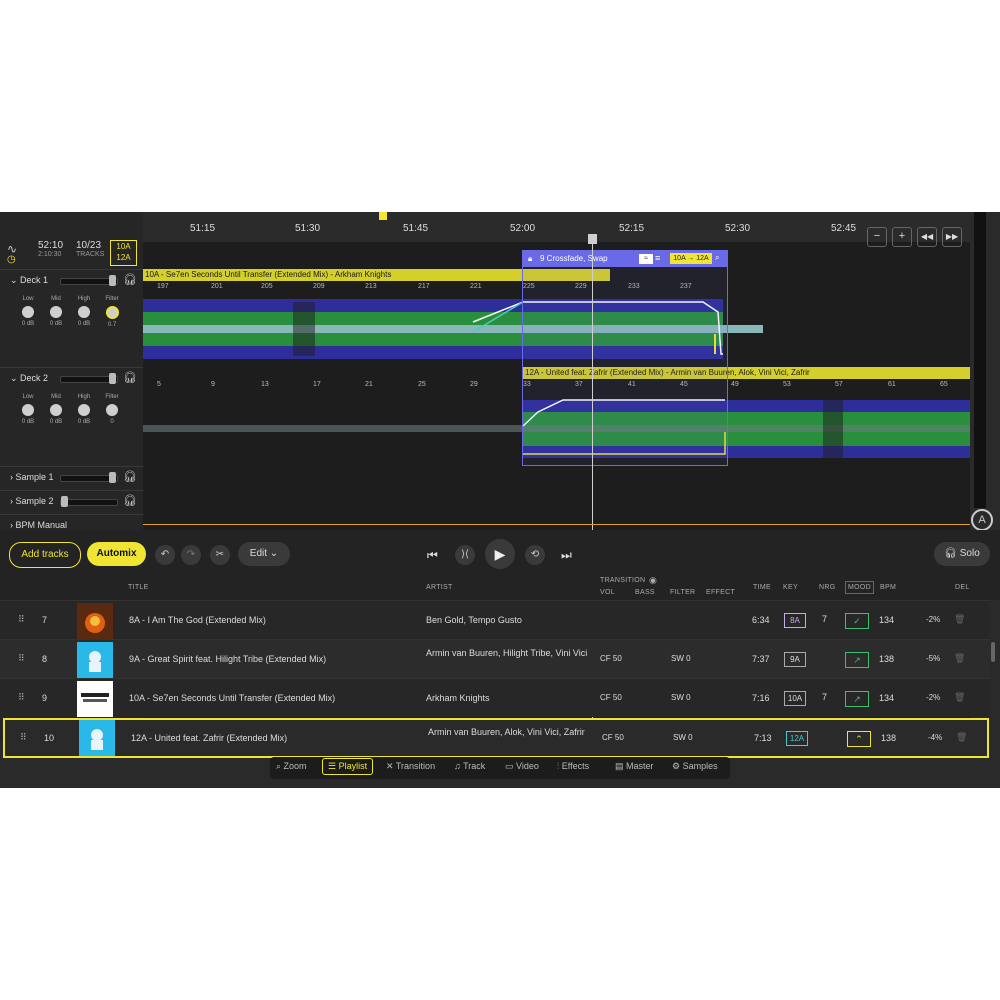 Image resolution: width=1000 pixels, height=1000 pixels. I want to click on deck2-volume-fader, so click(89, 378).